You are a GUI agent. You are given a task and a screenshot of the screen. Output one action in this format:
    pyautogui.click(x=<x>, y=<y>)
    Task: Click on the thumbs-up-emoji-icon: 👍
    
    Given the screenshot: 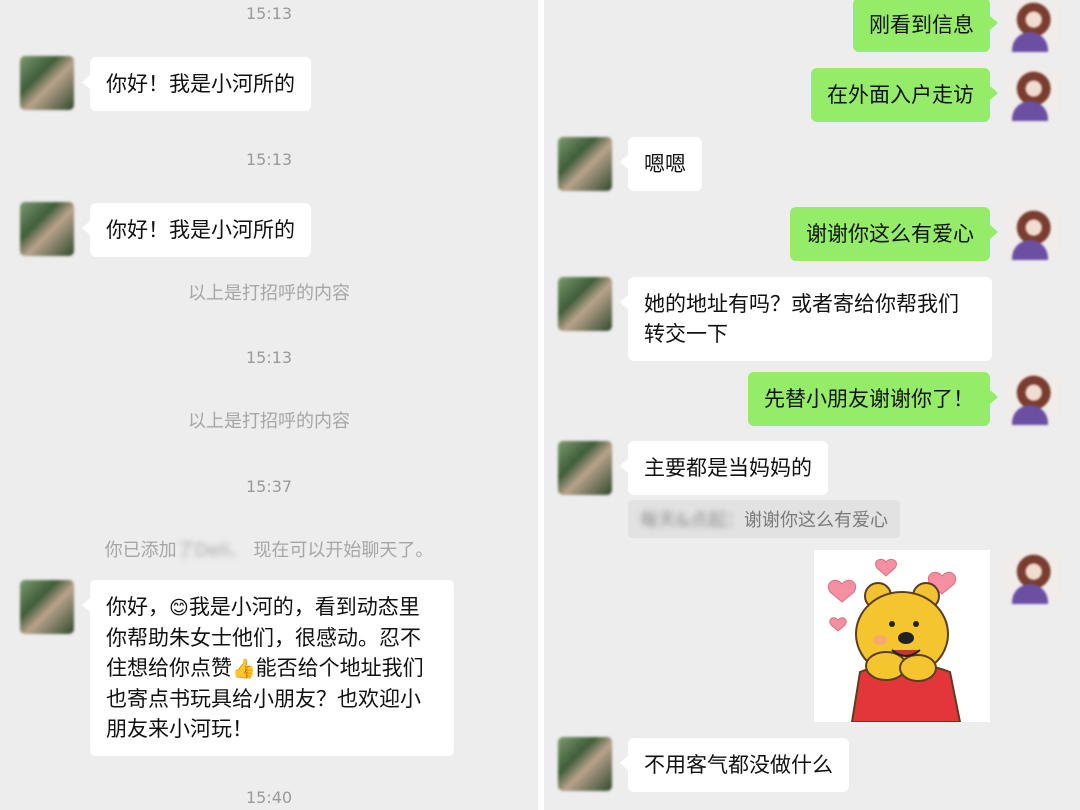 What is the action you would take?
    pyautogui.click(x=244, y=669)
    